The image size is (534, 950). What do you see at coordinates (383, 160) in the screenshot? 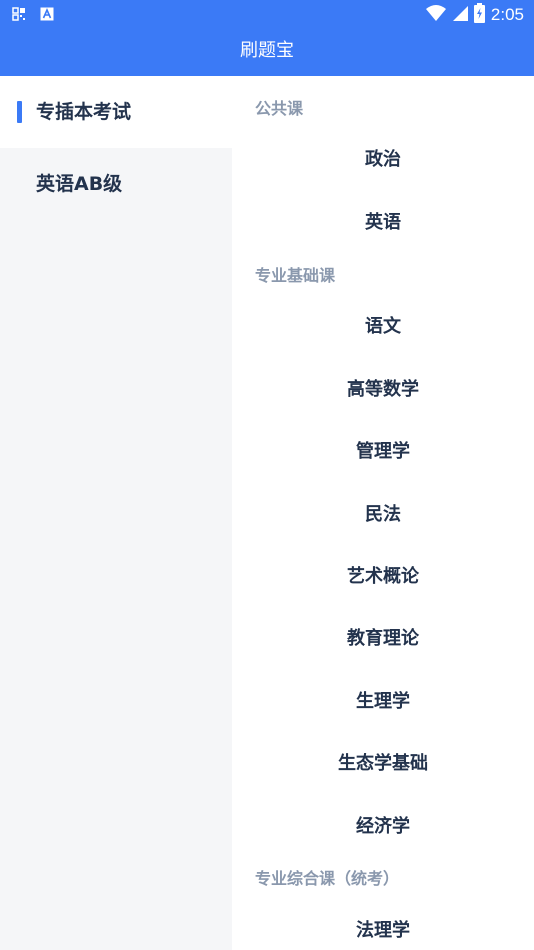
I see `subject-item: 政治` at bounding box center [383, 160].